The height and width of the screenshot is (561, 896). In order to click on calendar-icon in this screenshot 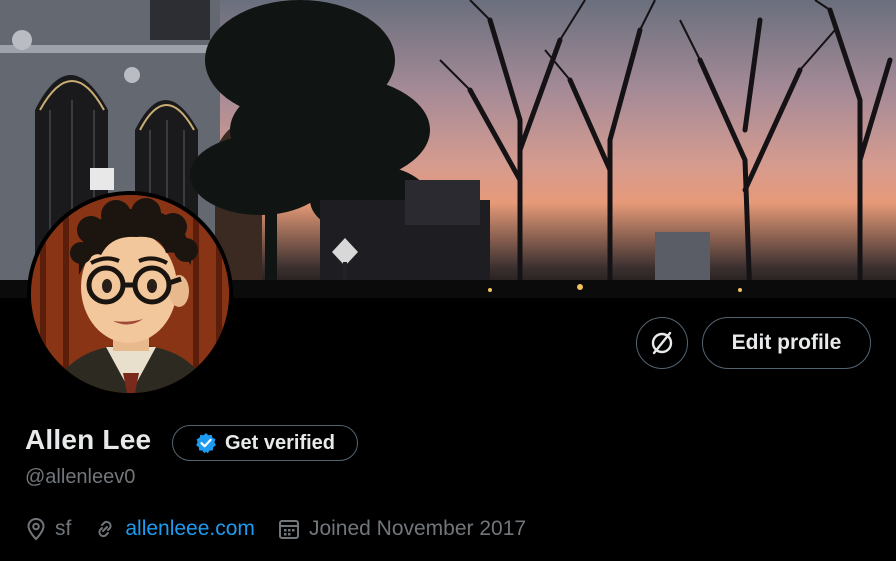, I will do `click(288, 529)`.